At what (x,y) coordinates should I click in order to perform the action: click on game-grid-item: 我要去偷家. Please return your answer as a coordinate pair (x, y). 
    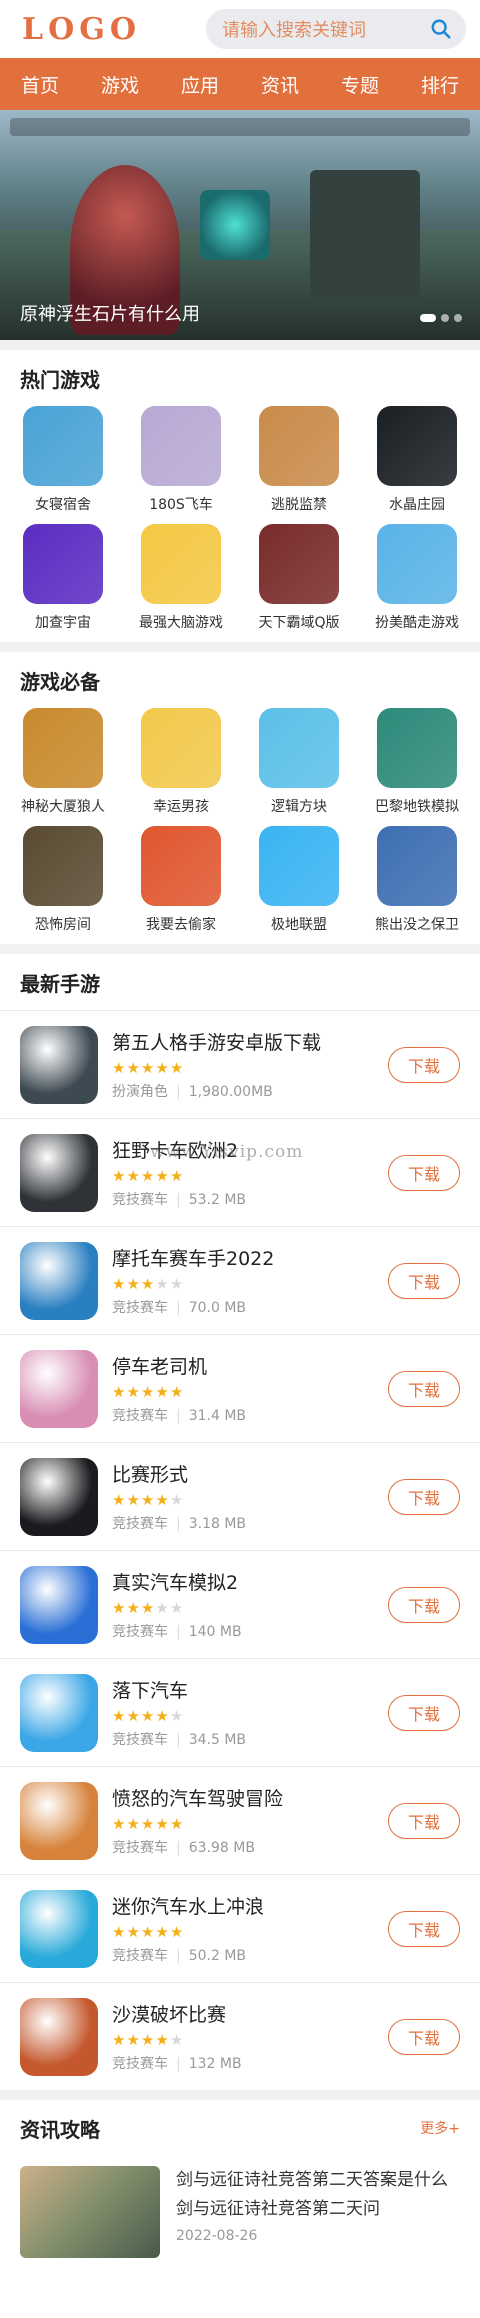
    Looking at the image, I should click on (181, 885).